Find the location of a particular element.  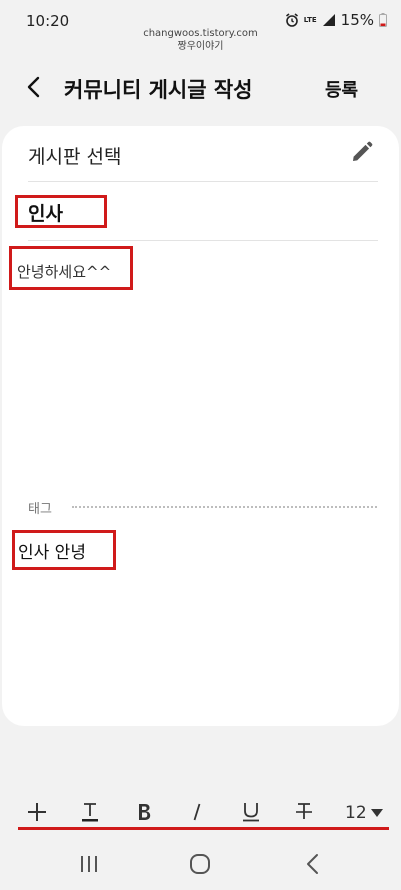

toolbar-highlight-underline is located at coordinates (203, 828).